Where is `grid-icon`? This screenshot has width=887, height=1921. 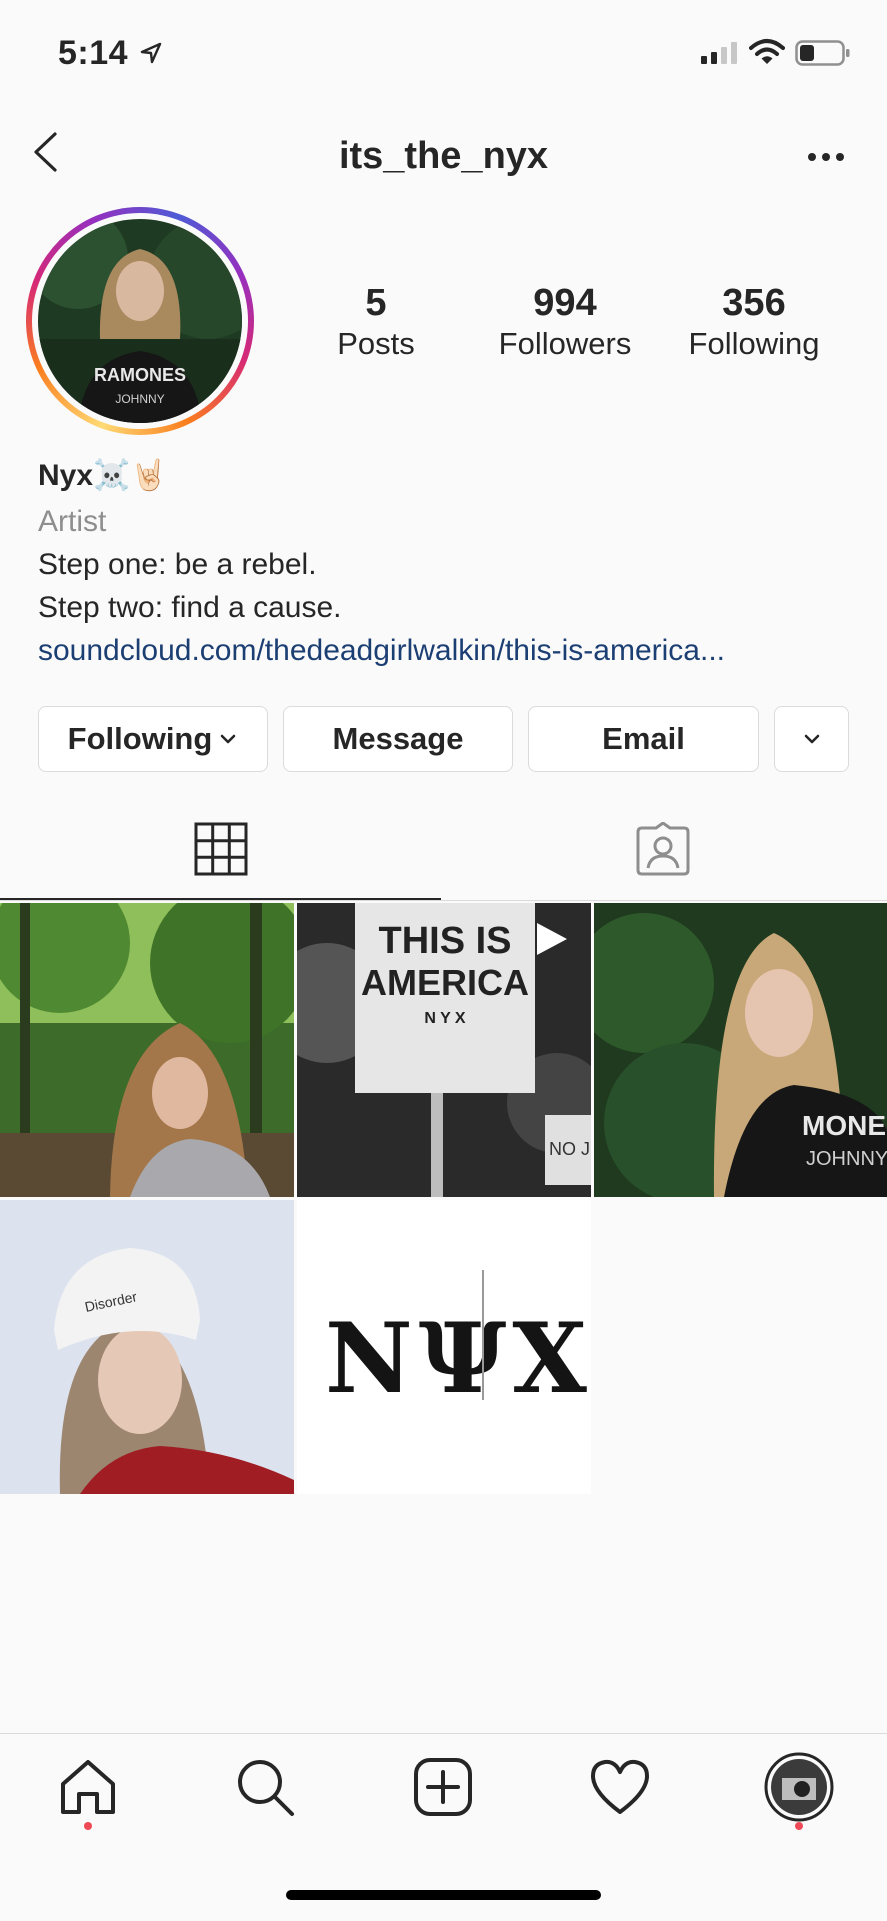
grid-icon is located at coordinates (221, 849).